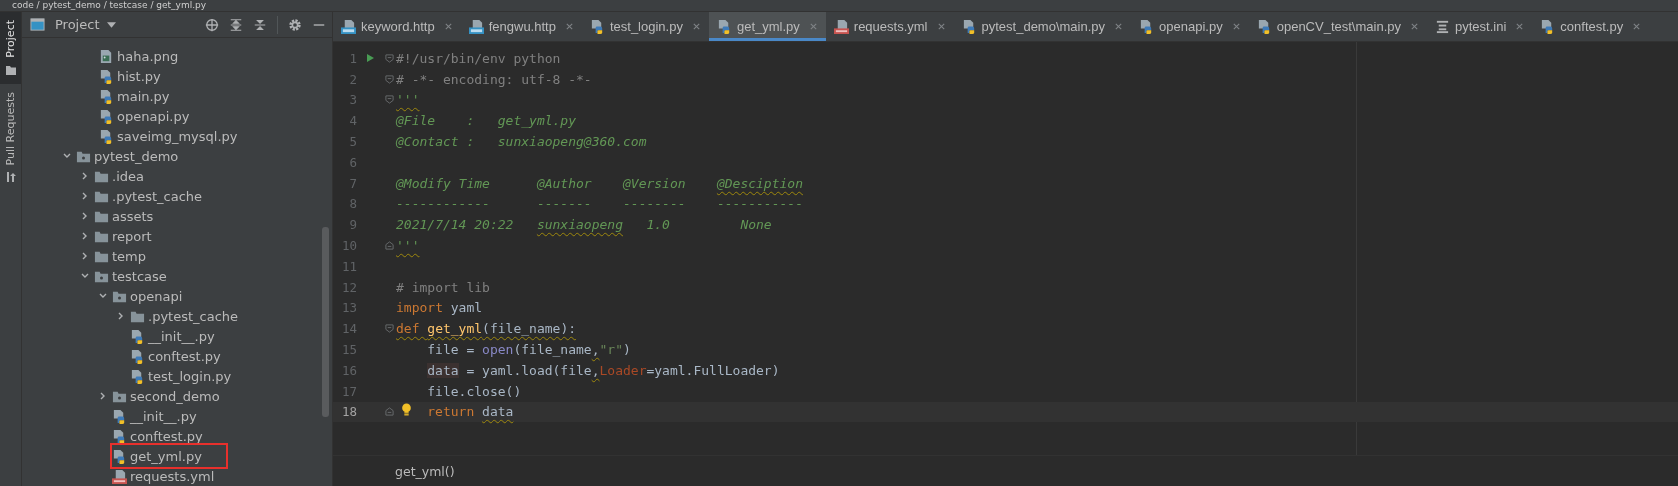 This screenshot has width=1678, height=486. What do you see at coordinates (168, 396) in the screenshot?
I see `folder-item: second_demo` at bounding box center [168, 396].